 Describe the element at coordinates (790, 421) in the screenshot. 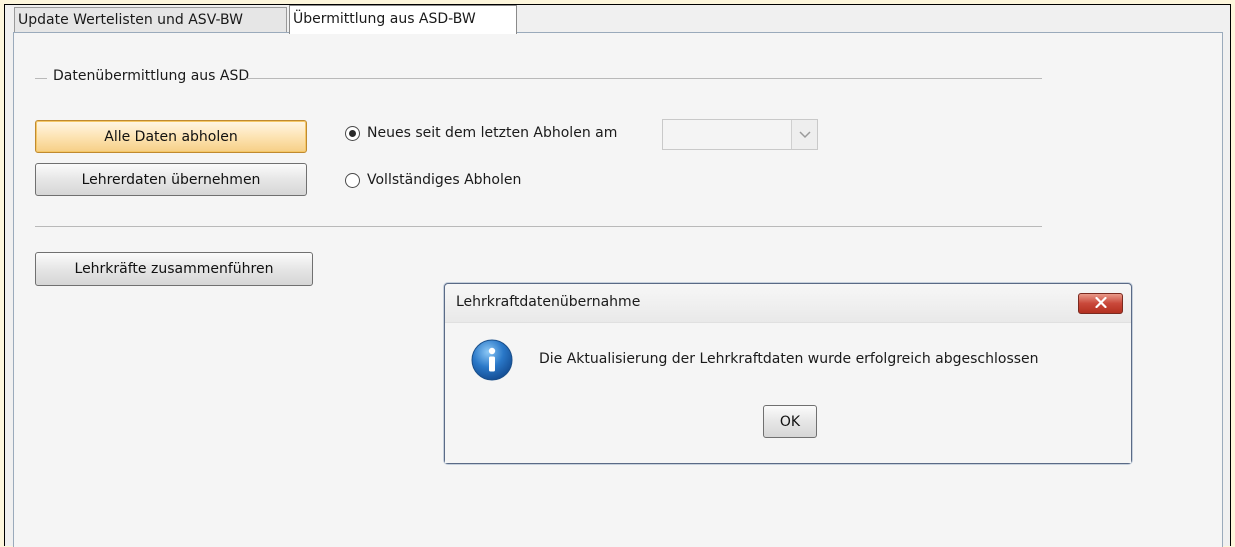

I see `ok-button: OK` at that location.